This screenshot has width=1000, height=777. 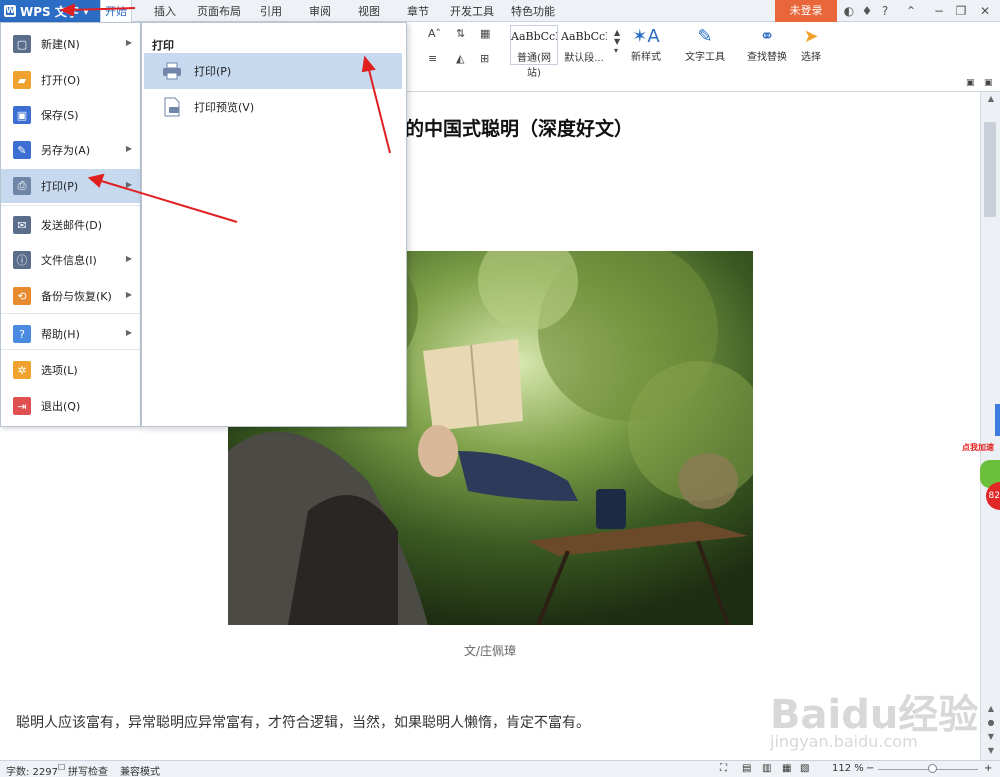 What do you see at coordinates (22, 406) in the screenshot?
I see `exit-icon: ⇥` at bounding box center [22, 406].